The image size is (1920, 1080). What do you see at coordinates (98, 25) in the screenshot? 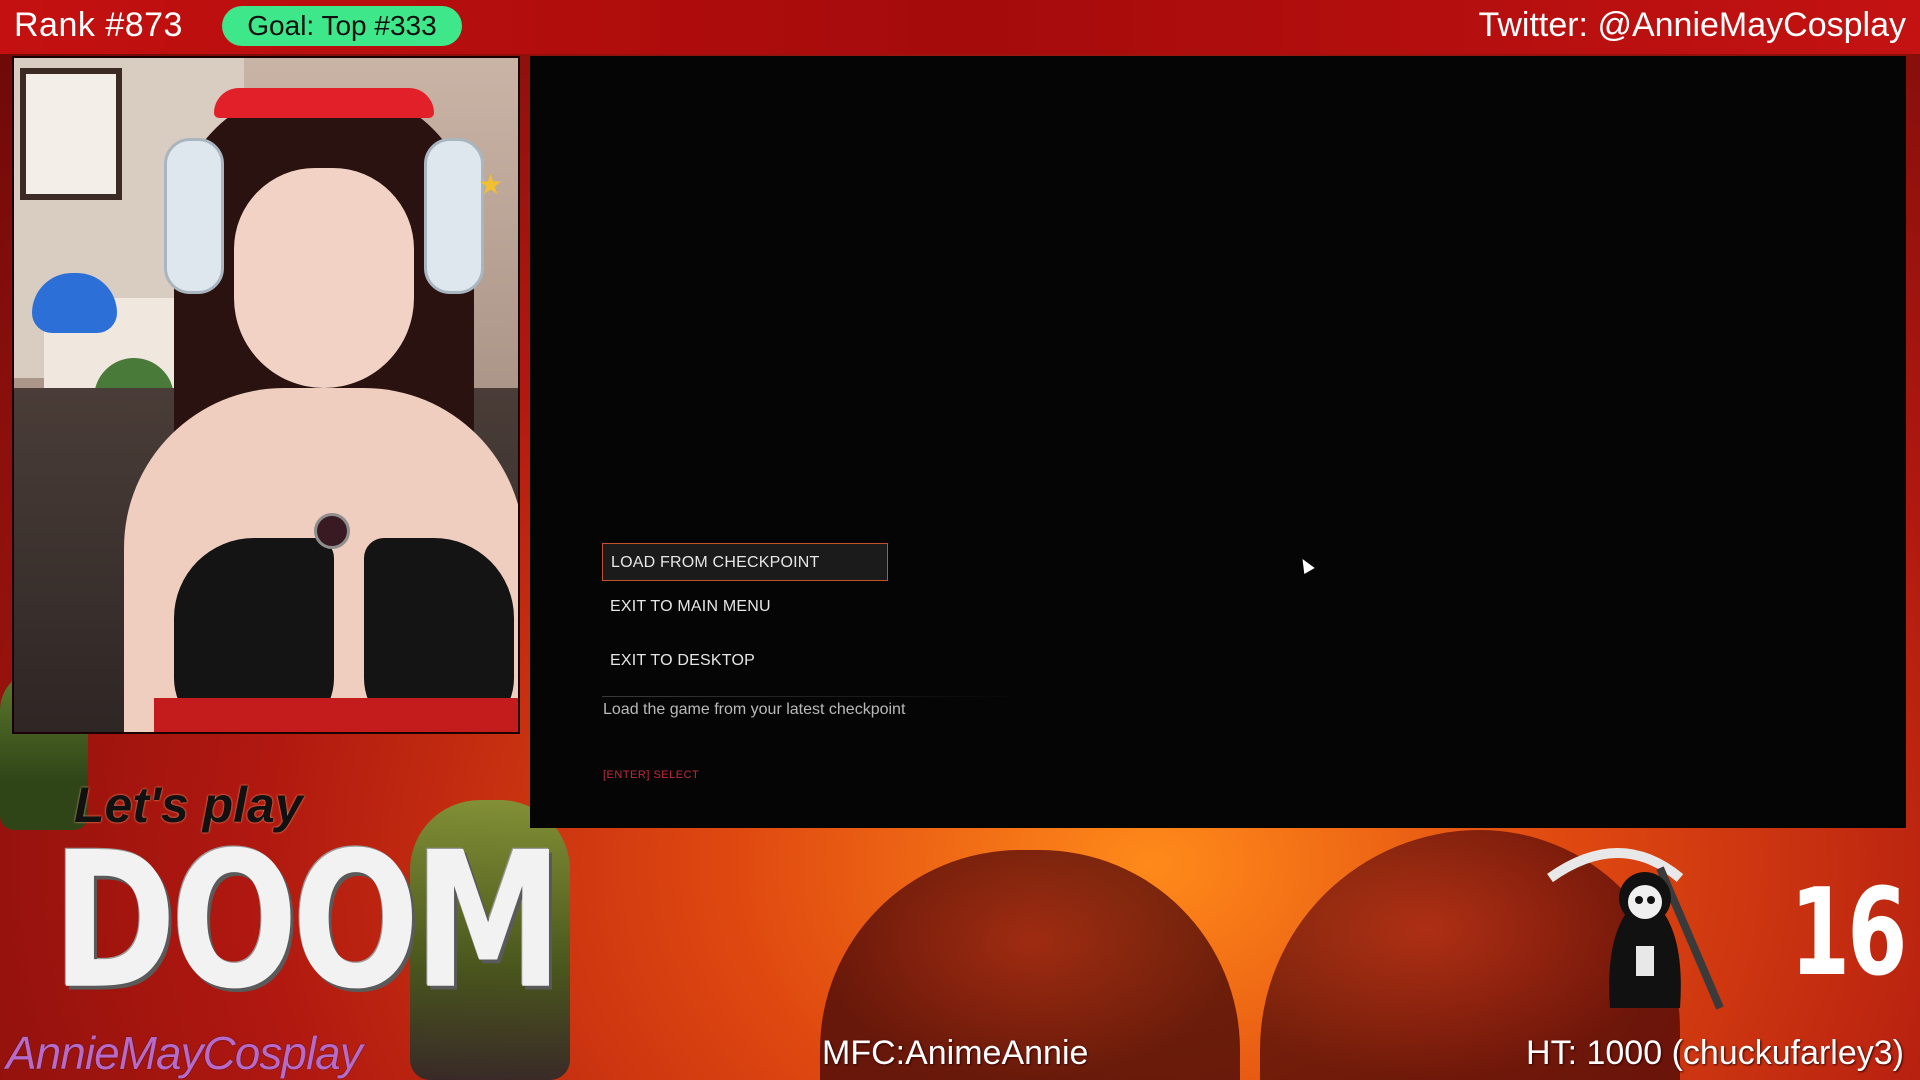
I see `rank-label: Rank #873` at bounding box center [98, 25].